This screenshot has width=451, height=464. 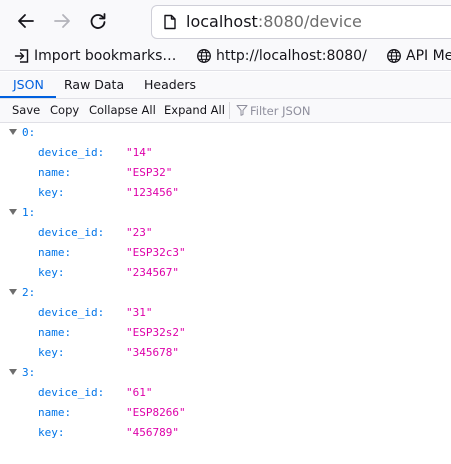 I want to click on import-icon, so click(x=21, y=56).